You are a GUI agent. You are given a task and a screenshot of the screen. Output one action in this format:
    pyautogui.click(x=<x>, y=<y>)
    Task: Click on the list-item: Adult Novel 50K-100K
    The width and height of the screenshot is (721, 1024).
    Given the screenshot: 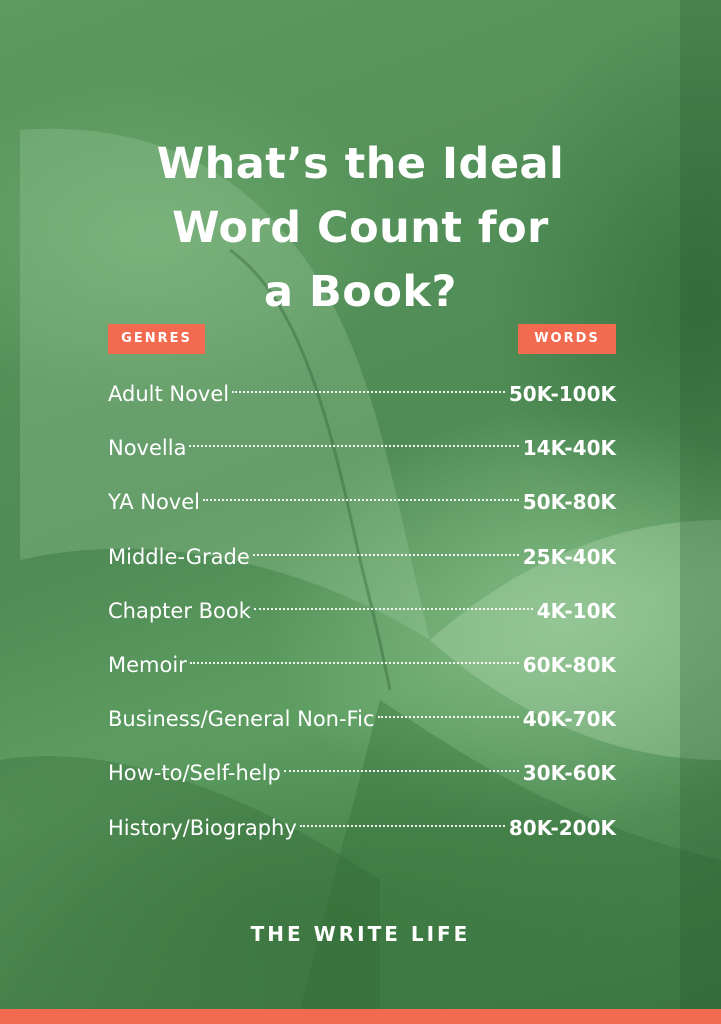 What is the action you would take?
    pyautogui.click(x=362, y=401)
    